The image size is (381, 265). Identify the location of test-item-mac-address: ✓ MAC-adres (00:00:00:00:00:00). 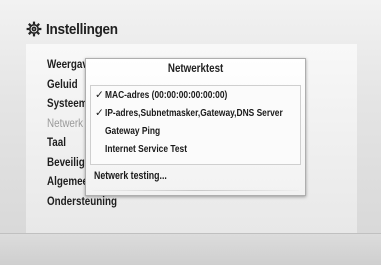
(195, 95).